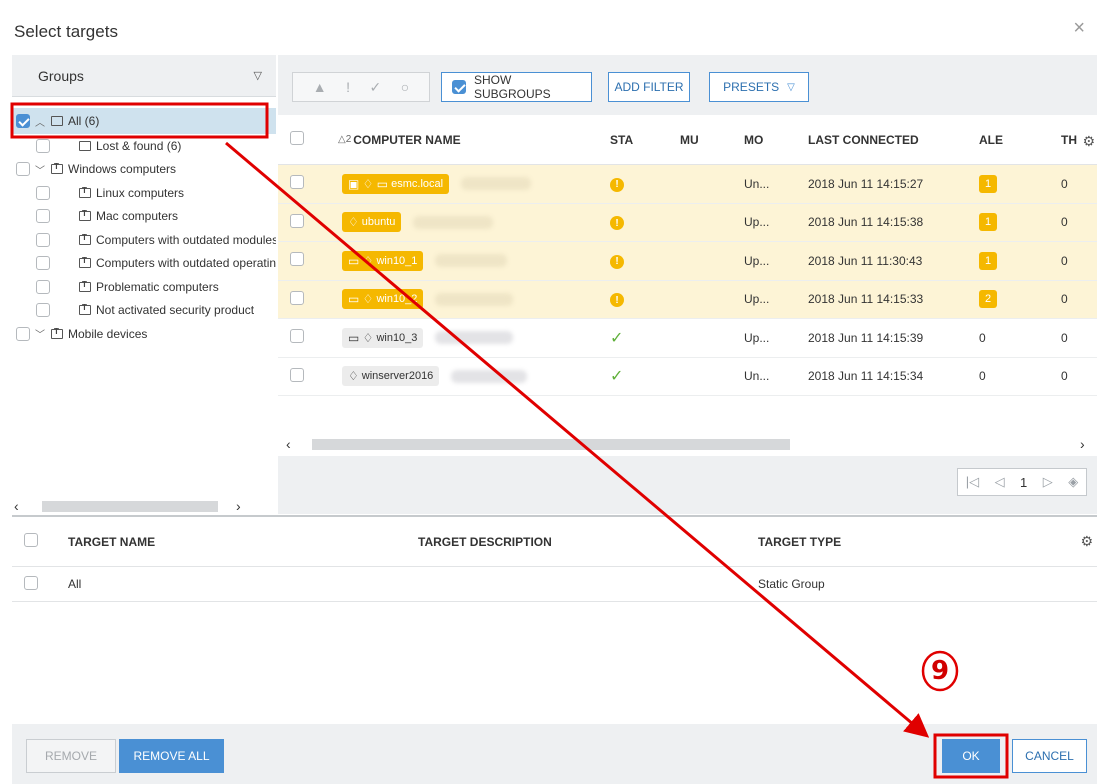 The height and width of the screenshot is (784, 1097). What do you see at coordinates (361, 337) in the screenshot?
I see `device-type-icons: ▭ ♢` at bounding box center [361, 337].